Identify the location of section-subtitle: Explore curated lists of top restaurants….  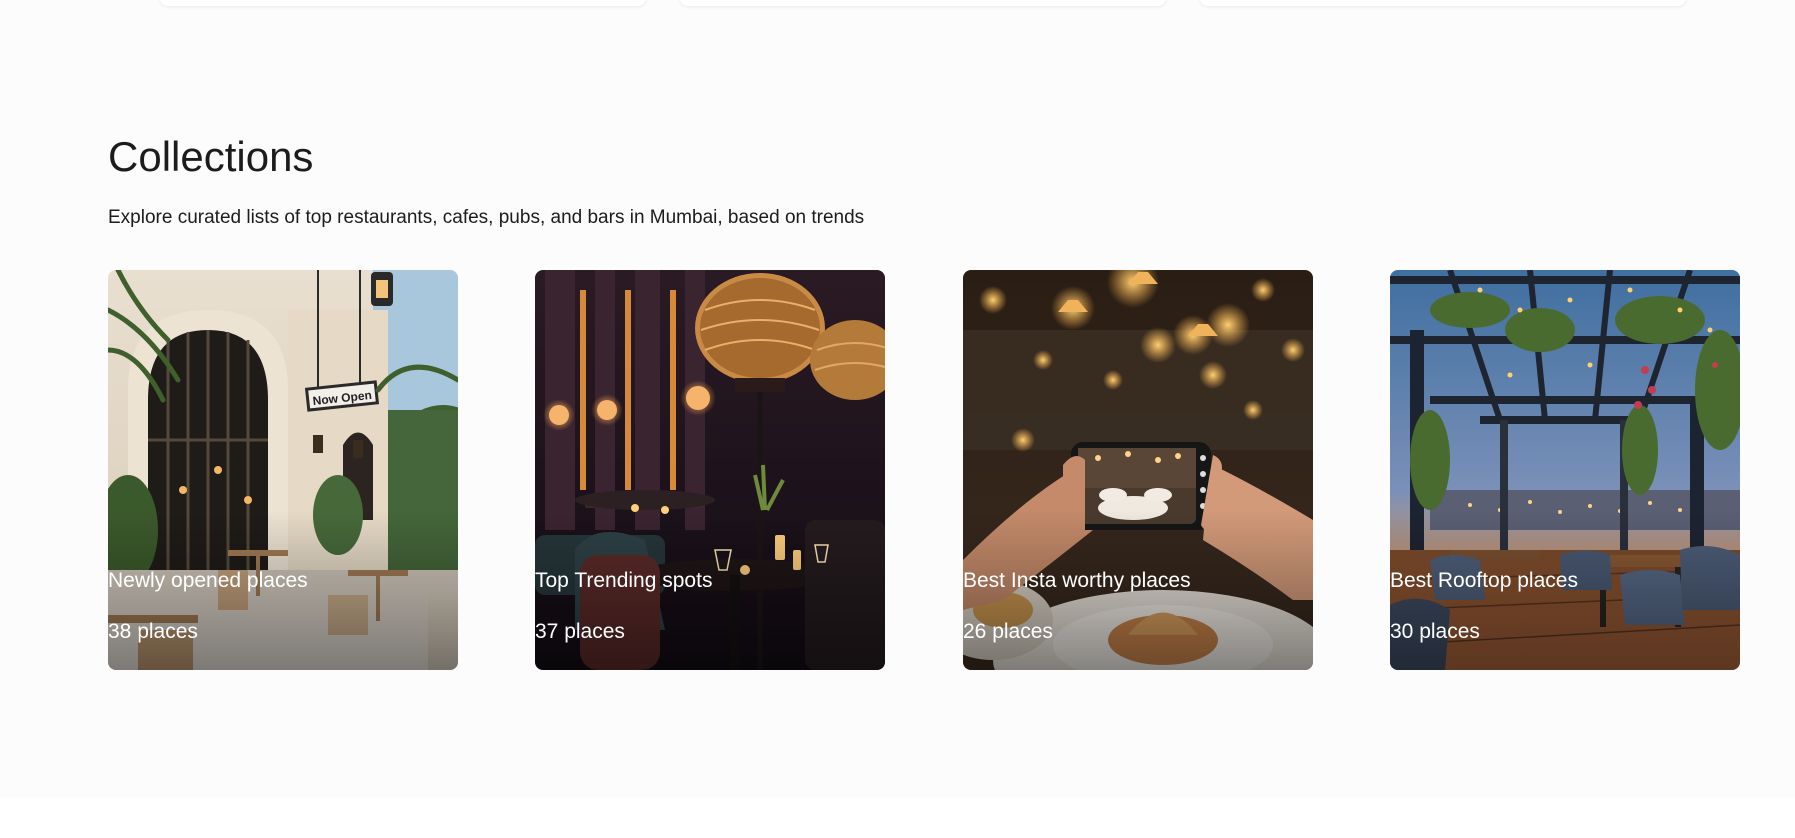
(486, 217).